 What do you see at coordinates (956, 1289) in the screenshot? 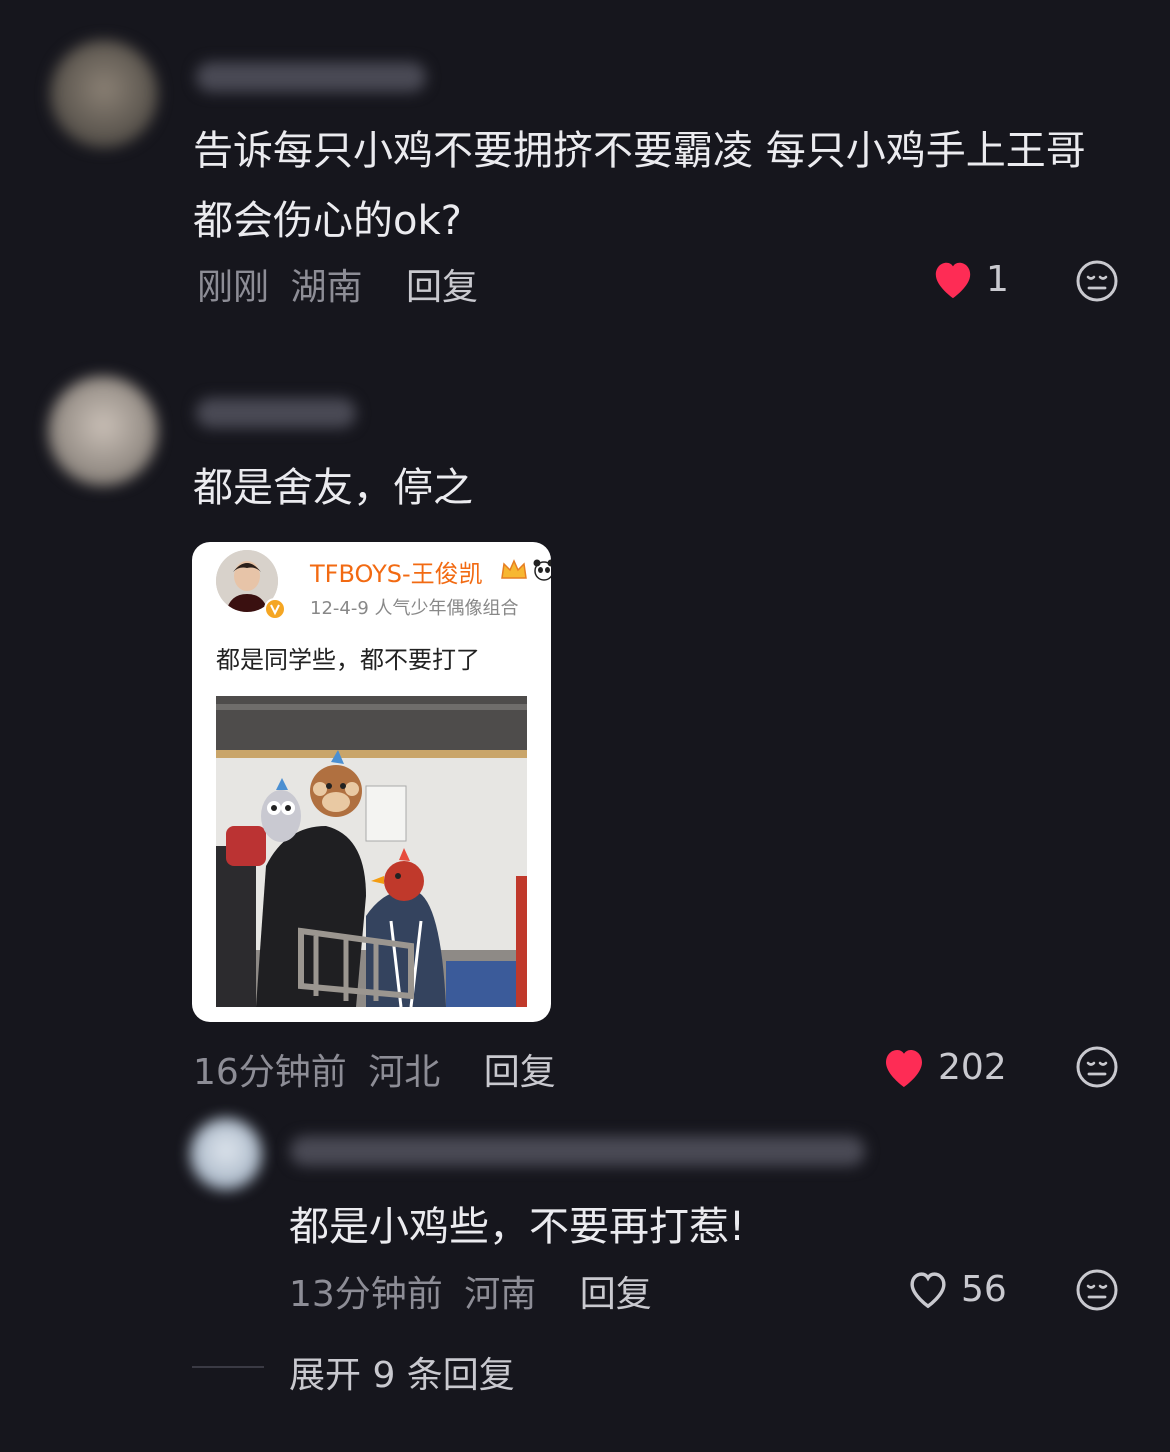
I see `like-button: 56` at bounding box center [956, 1289].